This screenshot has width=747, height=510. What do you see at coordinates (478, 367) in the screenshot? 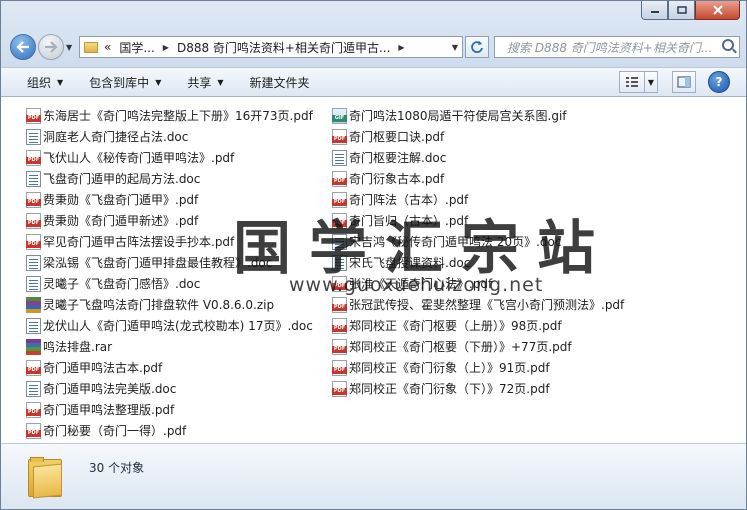
I see `file-item: PDF 郑同校正《奇门衍象（上）》91页.pdf` at bounding box center [478, 367].